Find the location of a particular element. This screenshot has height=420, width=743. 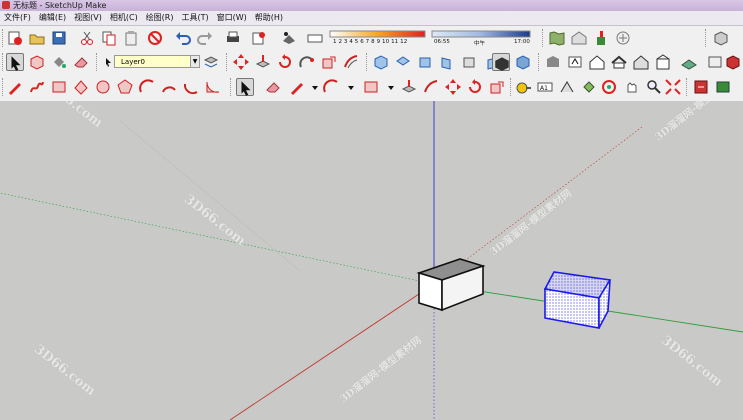

offset-icon is located at coordinates (351, 62).